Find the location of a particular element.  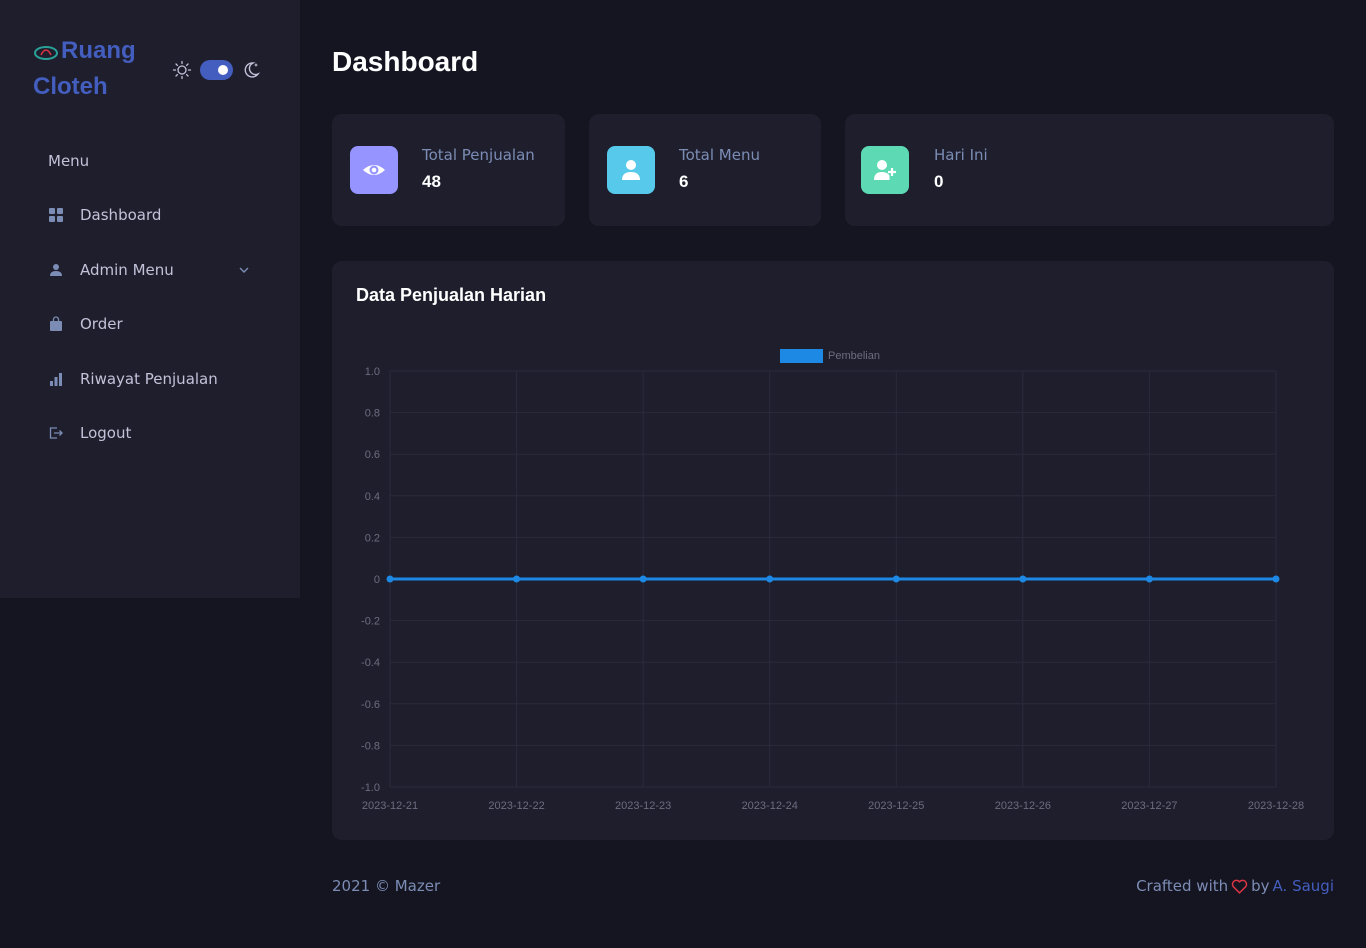

sidebar-item-logout: Logout is located at coordinates (150, 433).